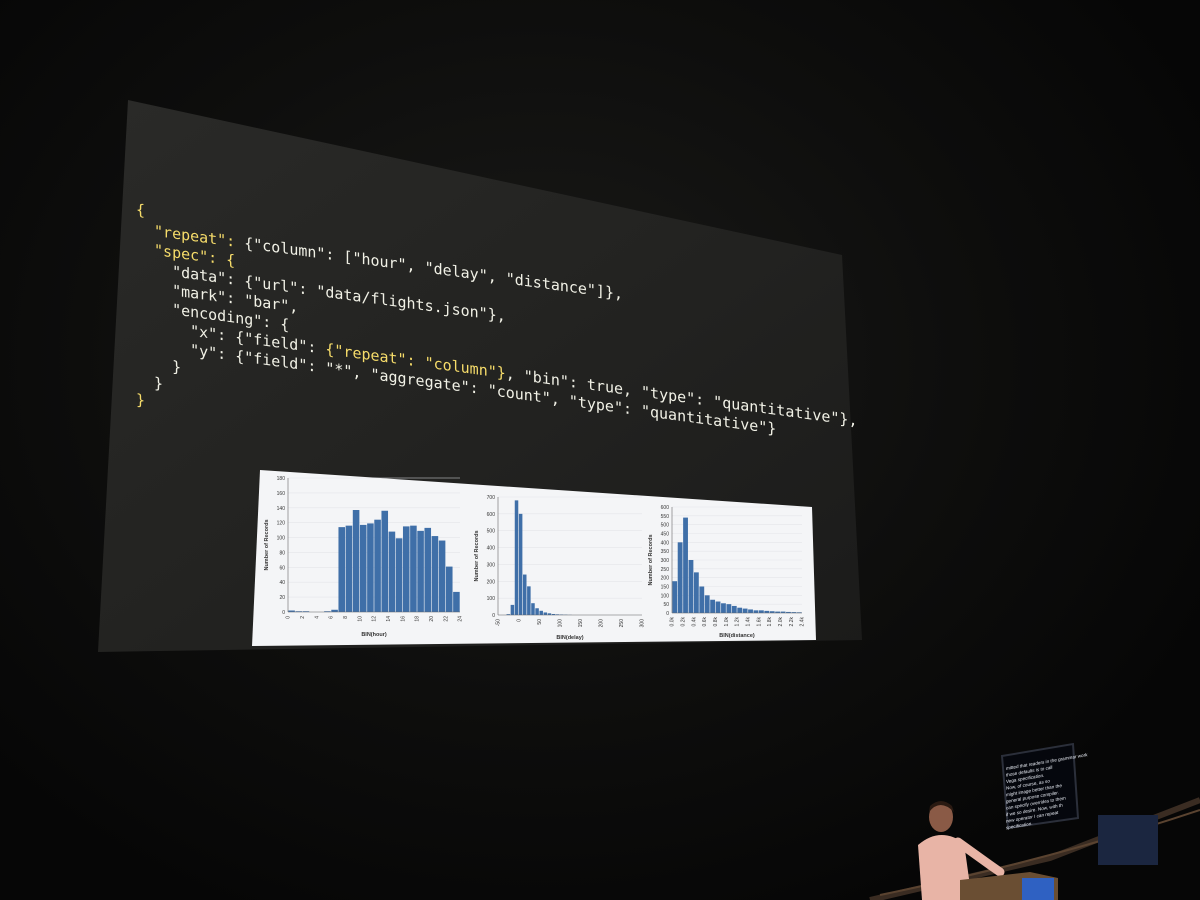 The width and height of the screenshot is (1200, 900). Describe the element at coordinates (1128, 840) in the screenshot. I see `blue-panel` at that location.